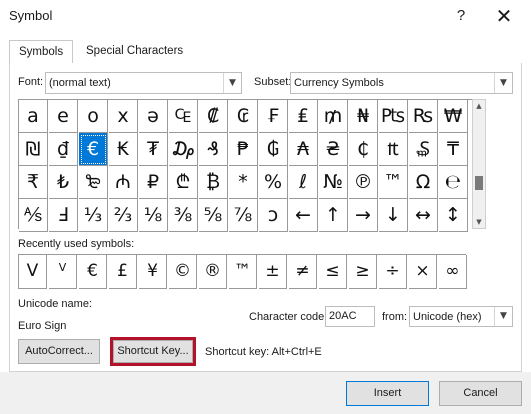 The image size is (531, 414). I want to click on recent-symbol-cell: ®, so click(213, 272).